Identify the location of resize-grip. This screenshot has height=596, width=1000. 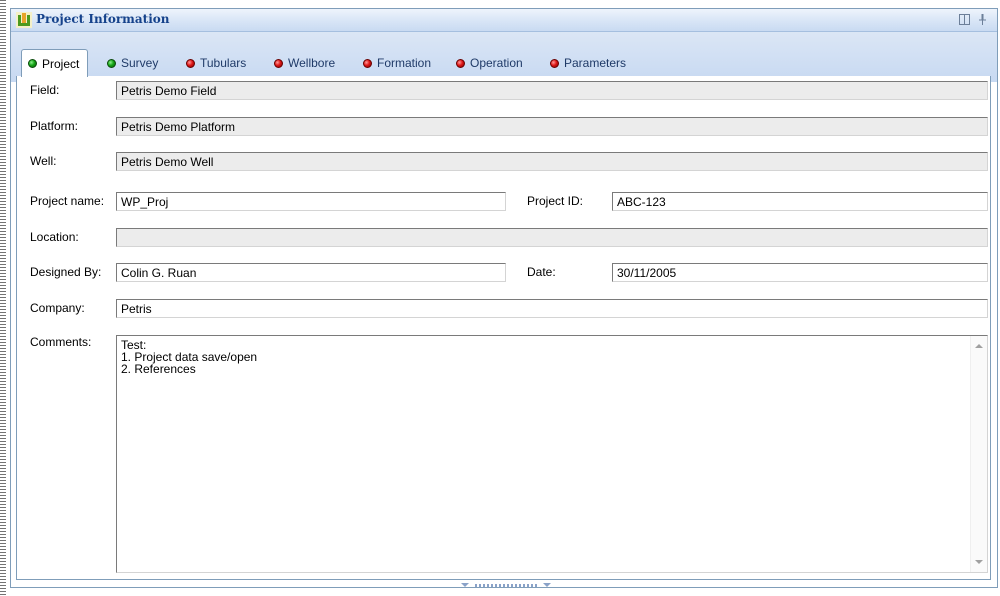
(506, 585).